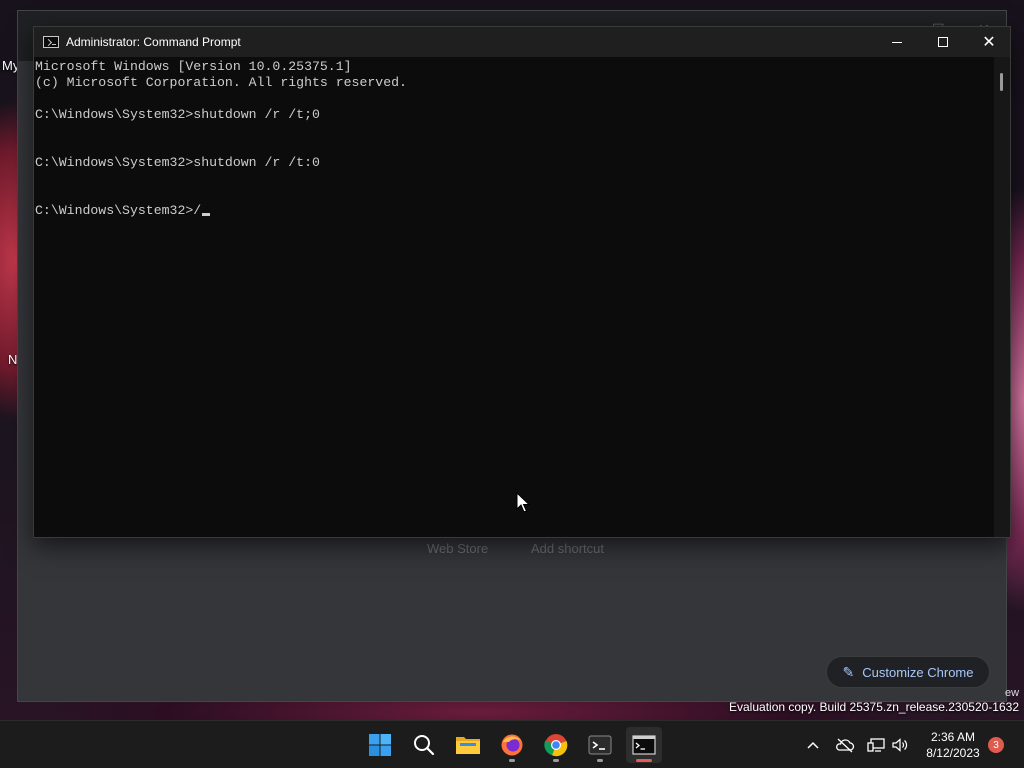 The image size is (1024, 768). Describe the element at coordinates (522, 42) in the screenshot. I see `cmd-titlebar: Administrator: Command Prompt ✕` at that location.